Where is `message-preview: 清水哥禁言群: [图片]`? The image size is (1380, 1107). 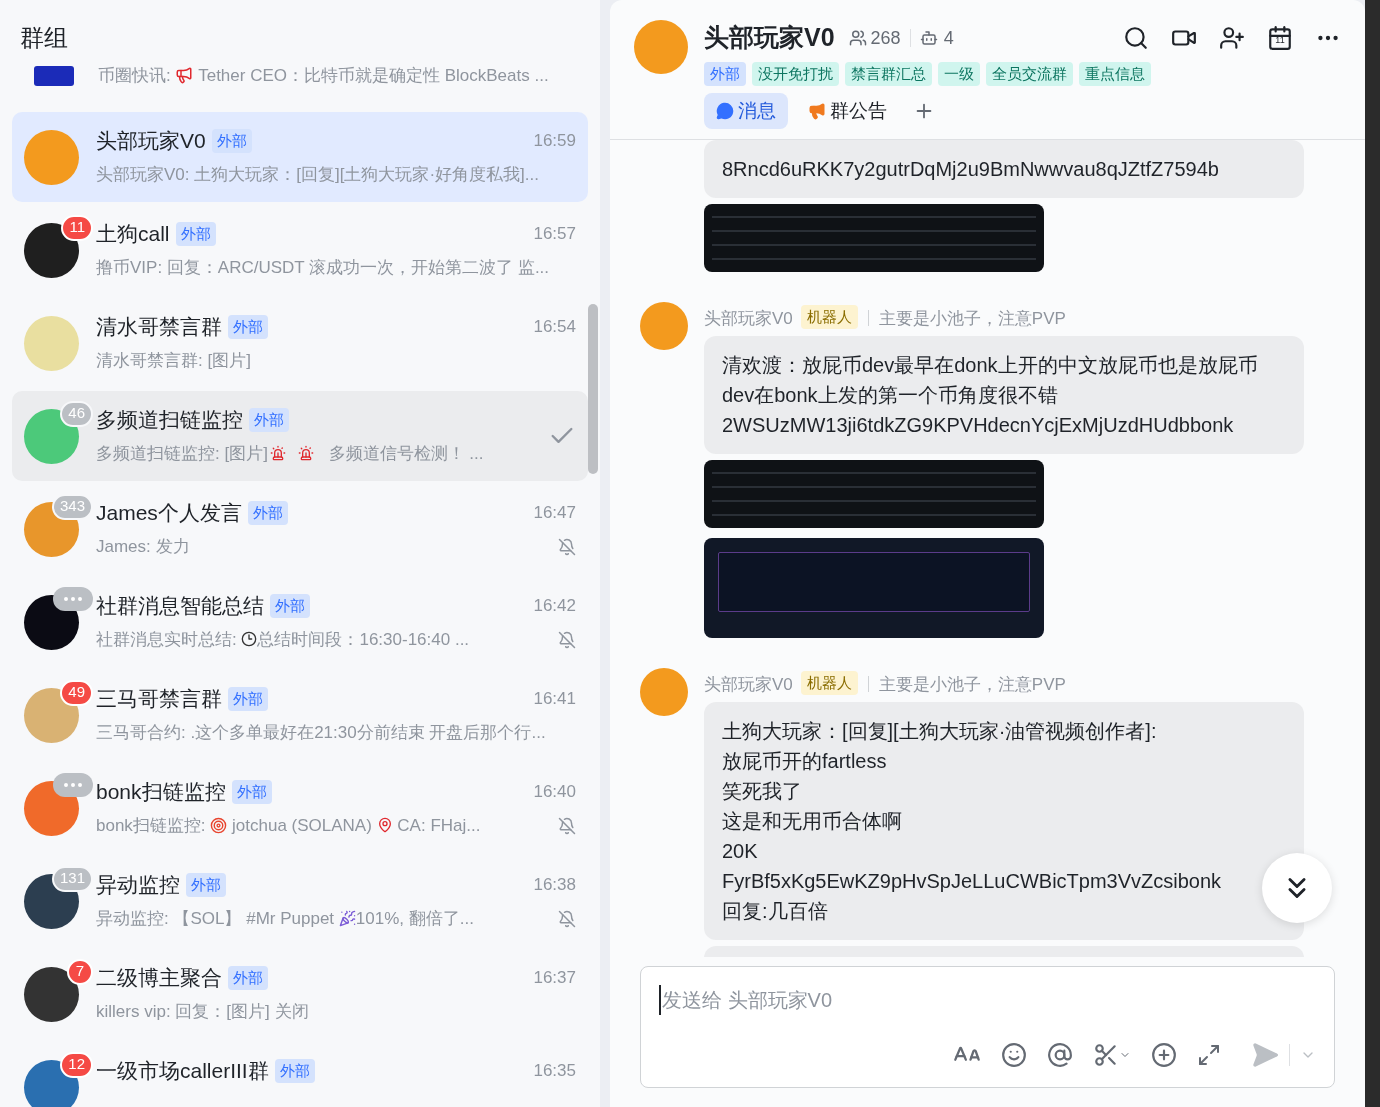 message-preview: 清水哥禁言群: [图片] is located at coordinates (174, 361).